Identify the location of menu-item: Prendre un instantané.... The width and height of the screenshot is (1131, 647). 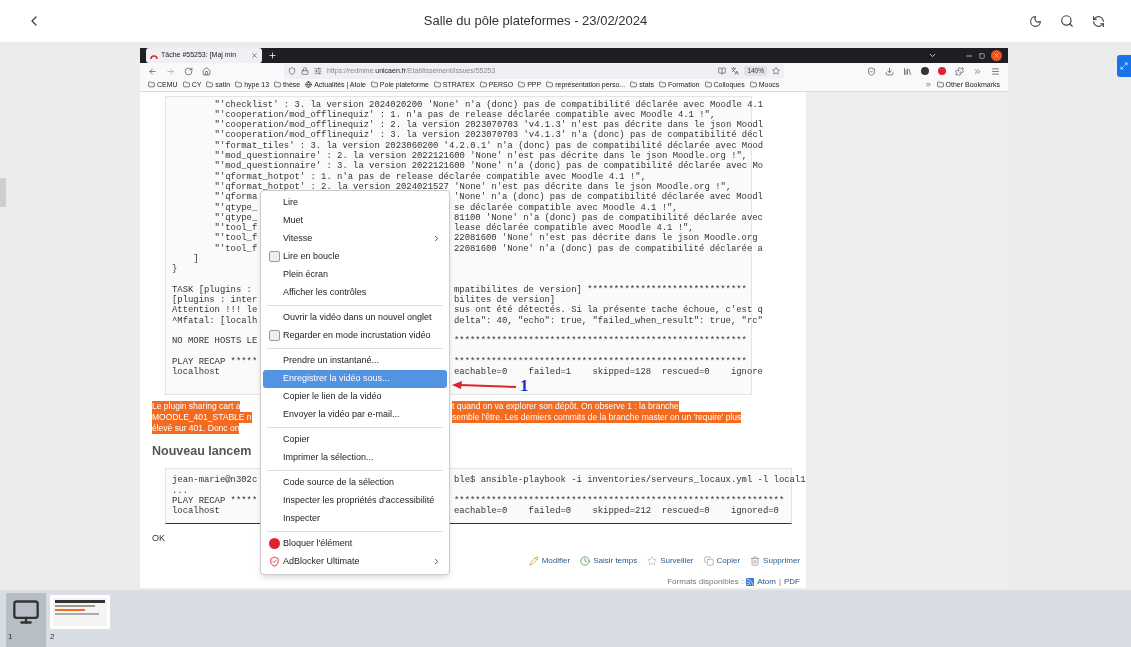
(355, 360).